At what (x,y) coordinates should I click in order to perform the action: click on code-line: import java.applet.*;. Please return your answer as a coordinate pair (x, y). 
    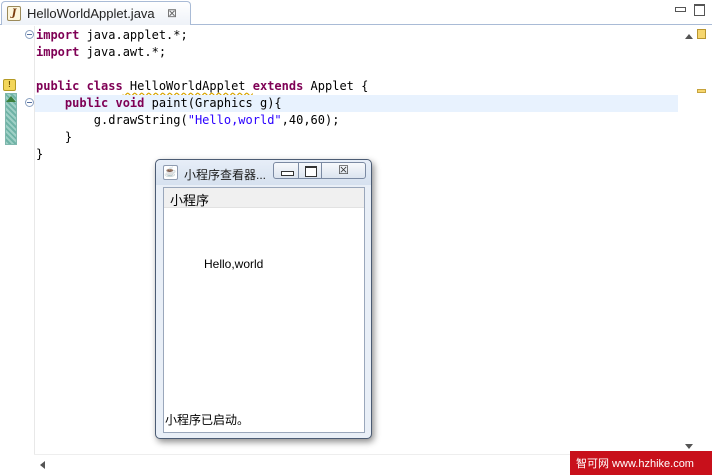
    Looking at the image, I should click on (356, 35).